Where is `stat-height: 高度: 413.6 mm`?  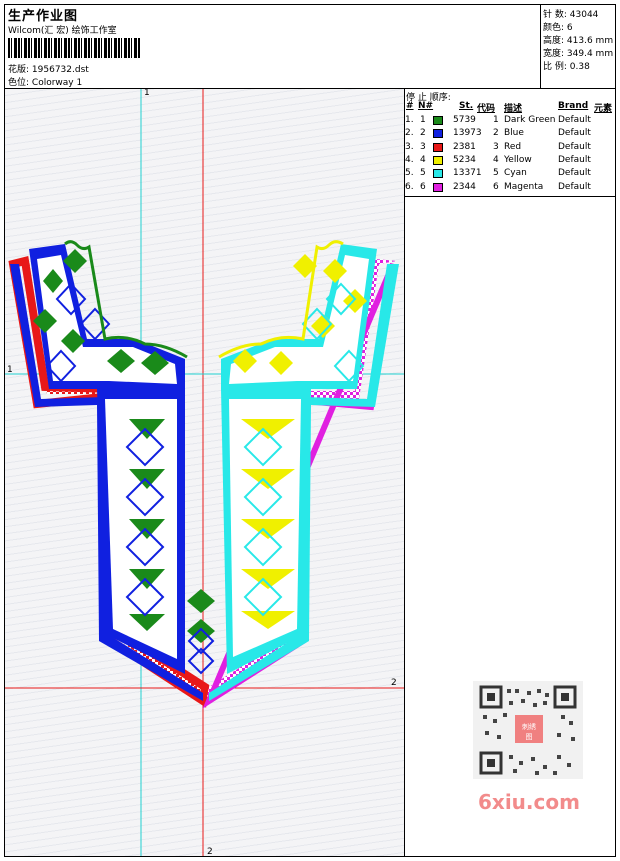
stat-height: 高度: 413.6 mm is located at coordinates (578, 41).